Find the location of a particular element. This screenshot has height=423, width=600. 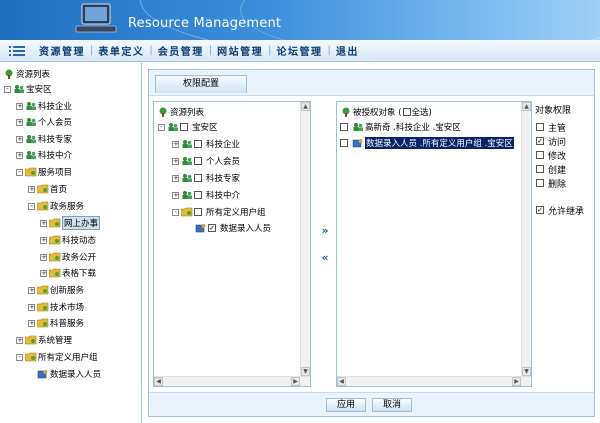

tree-item: + 网上办事 is located at coordinates (70, 223).